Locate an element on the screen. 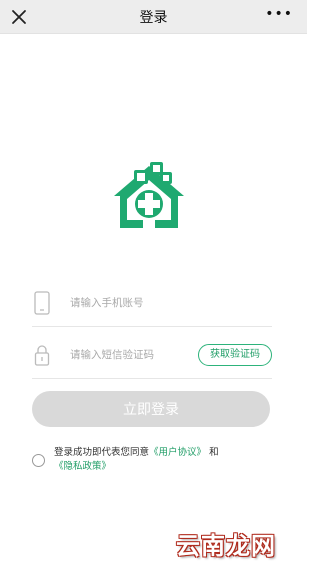  hospital-house-icon is located at coordinates (149, 195).